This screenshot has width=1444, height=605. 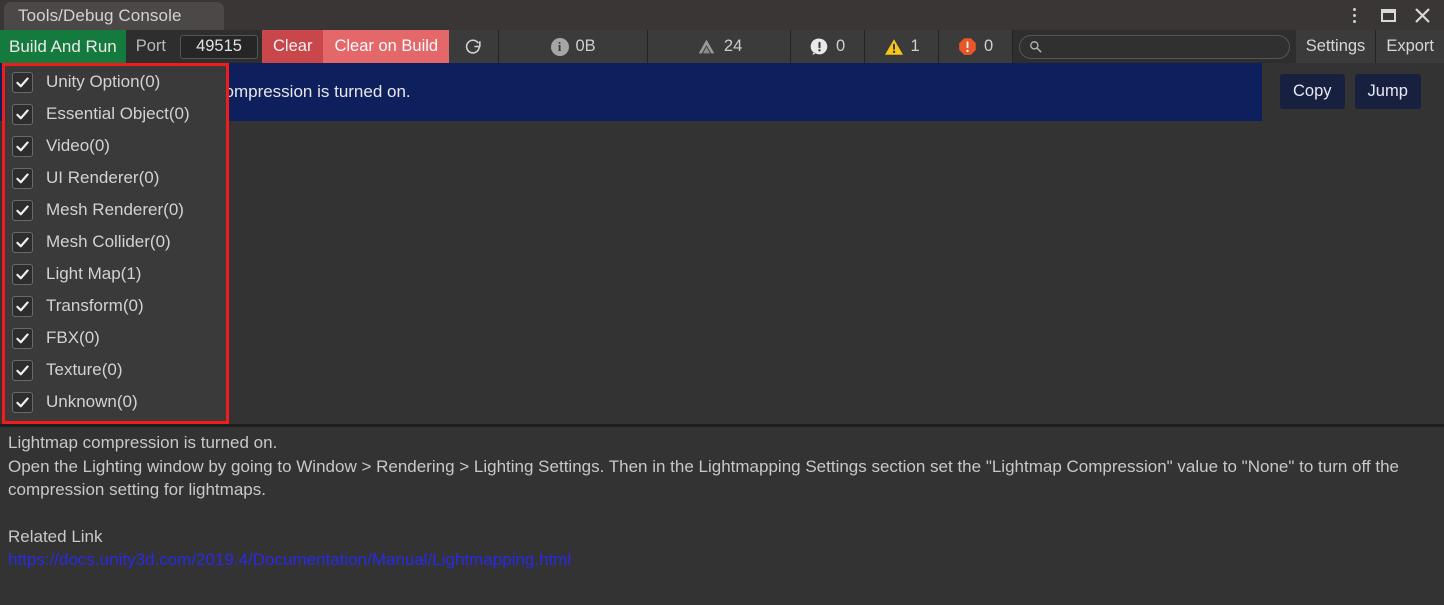 I want to click on search-box, so click(x=1154, y=46).